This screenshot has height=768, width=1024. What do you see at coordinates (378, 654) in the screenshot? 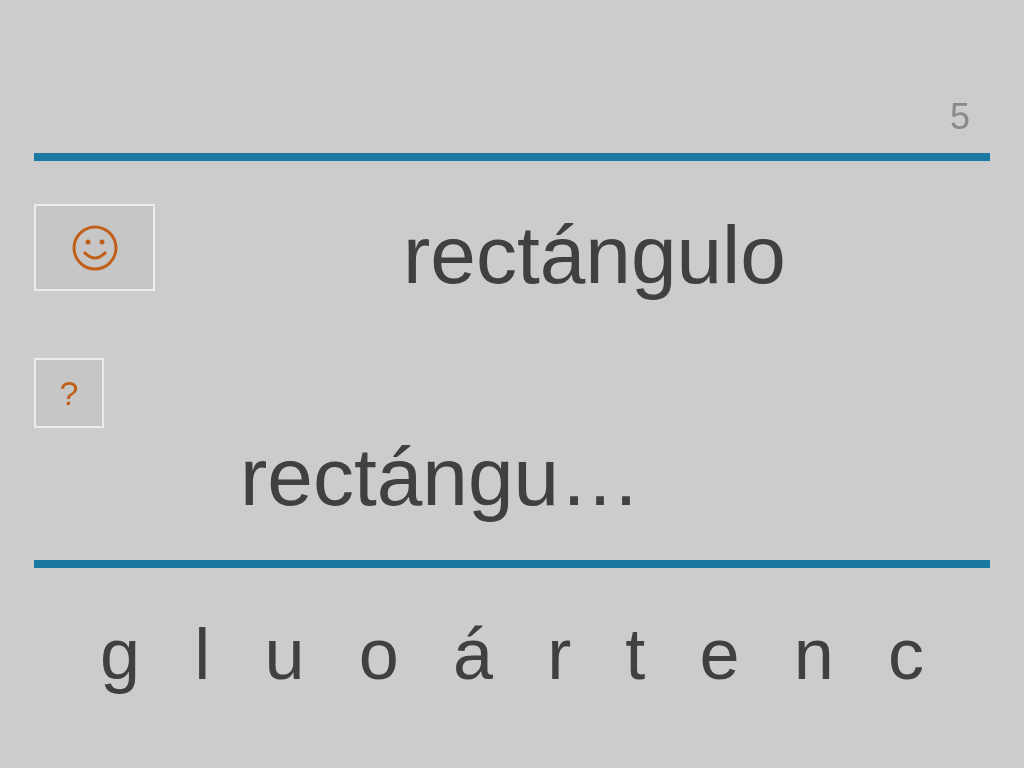
I see `letter-tile: o` at bounding box center [378, 654].